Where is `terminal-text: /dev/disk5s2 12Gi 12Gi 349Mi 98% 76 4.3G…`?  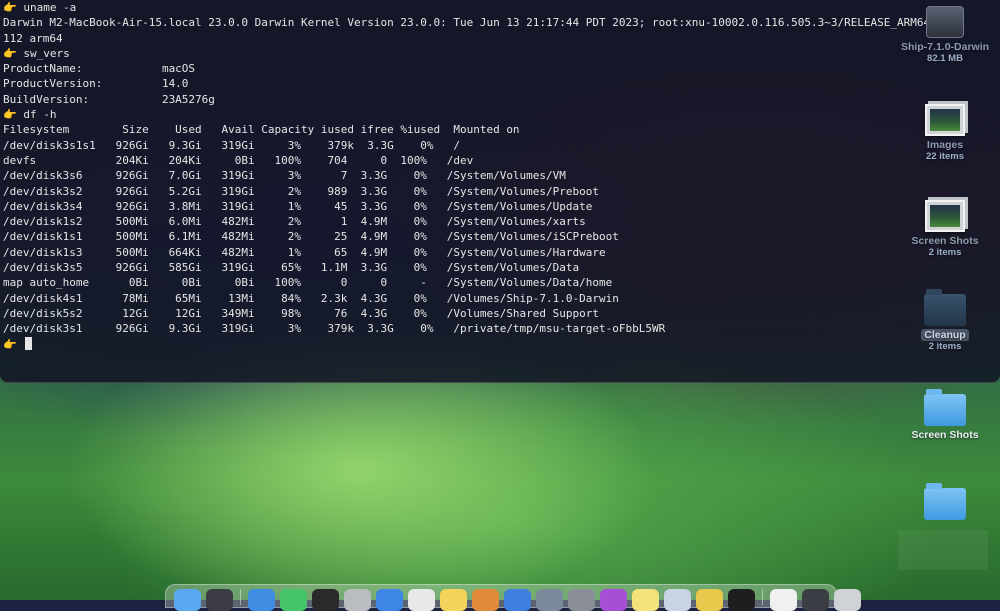
terminal-text: /dev/disk5s2 12Gi 12Gi 349Mi 98% 76 4.3G… is located at coordinates (301, 313).